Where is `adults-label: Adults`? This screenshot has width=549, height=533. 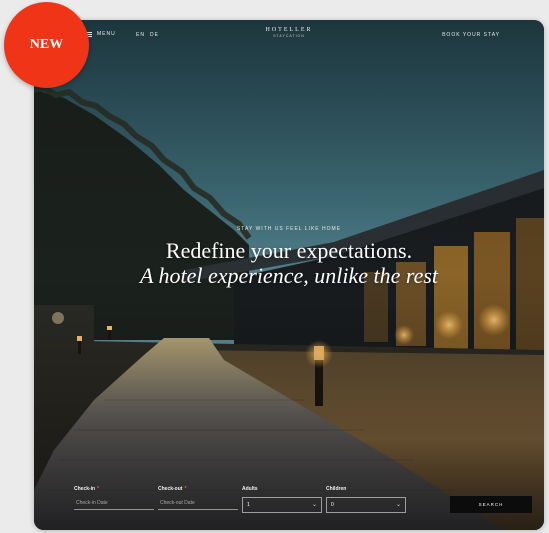 adults-label: Adults is located at coordinates (250, 489).